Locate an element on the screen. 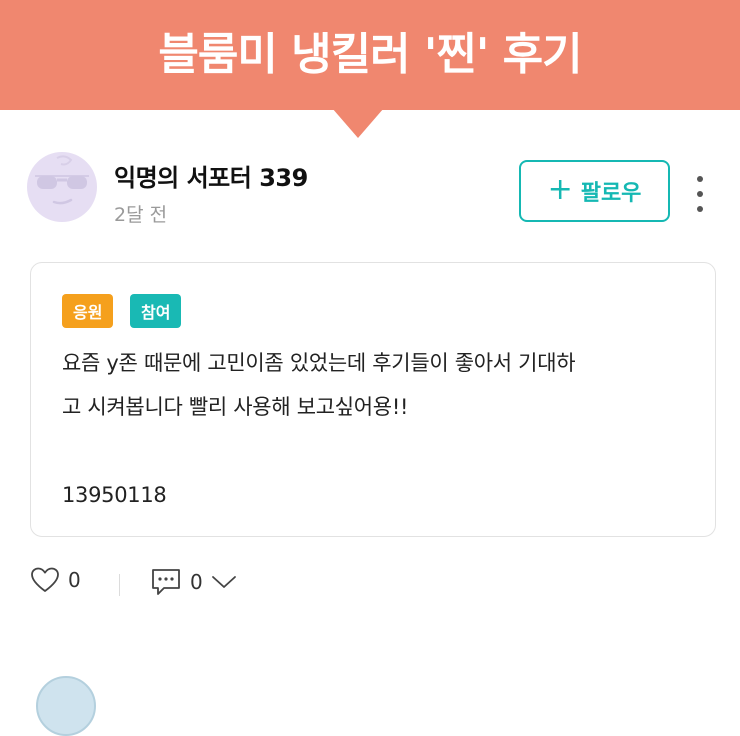 The height and width of the screenshot is (736, 740). author-avatar is located at coordinates (62, 187).